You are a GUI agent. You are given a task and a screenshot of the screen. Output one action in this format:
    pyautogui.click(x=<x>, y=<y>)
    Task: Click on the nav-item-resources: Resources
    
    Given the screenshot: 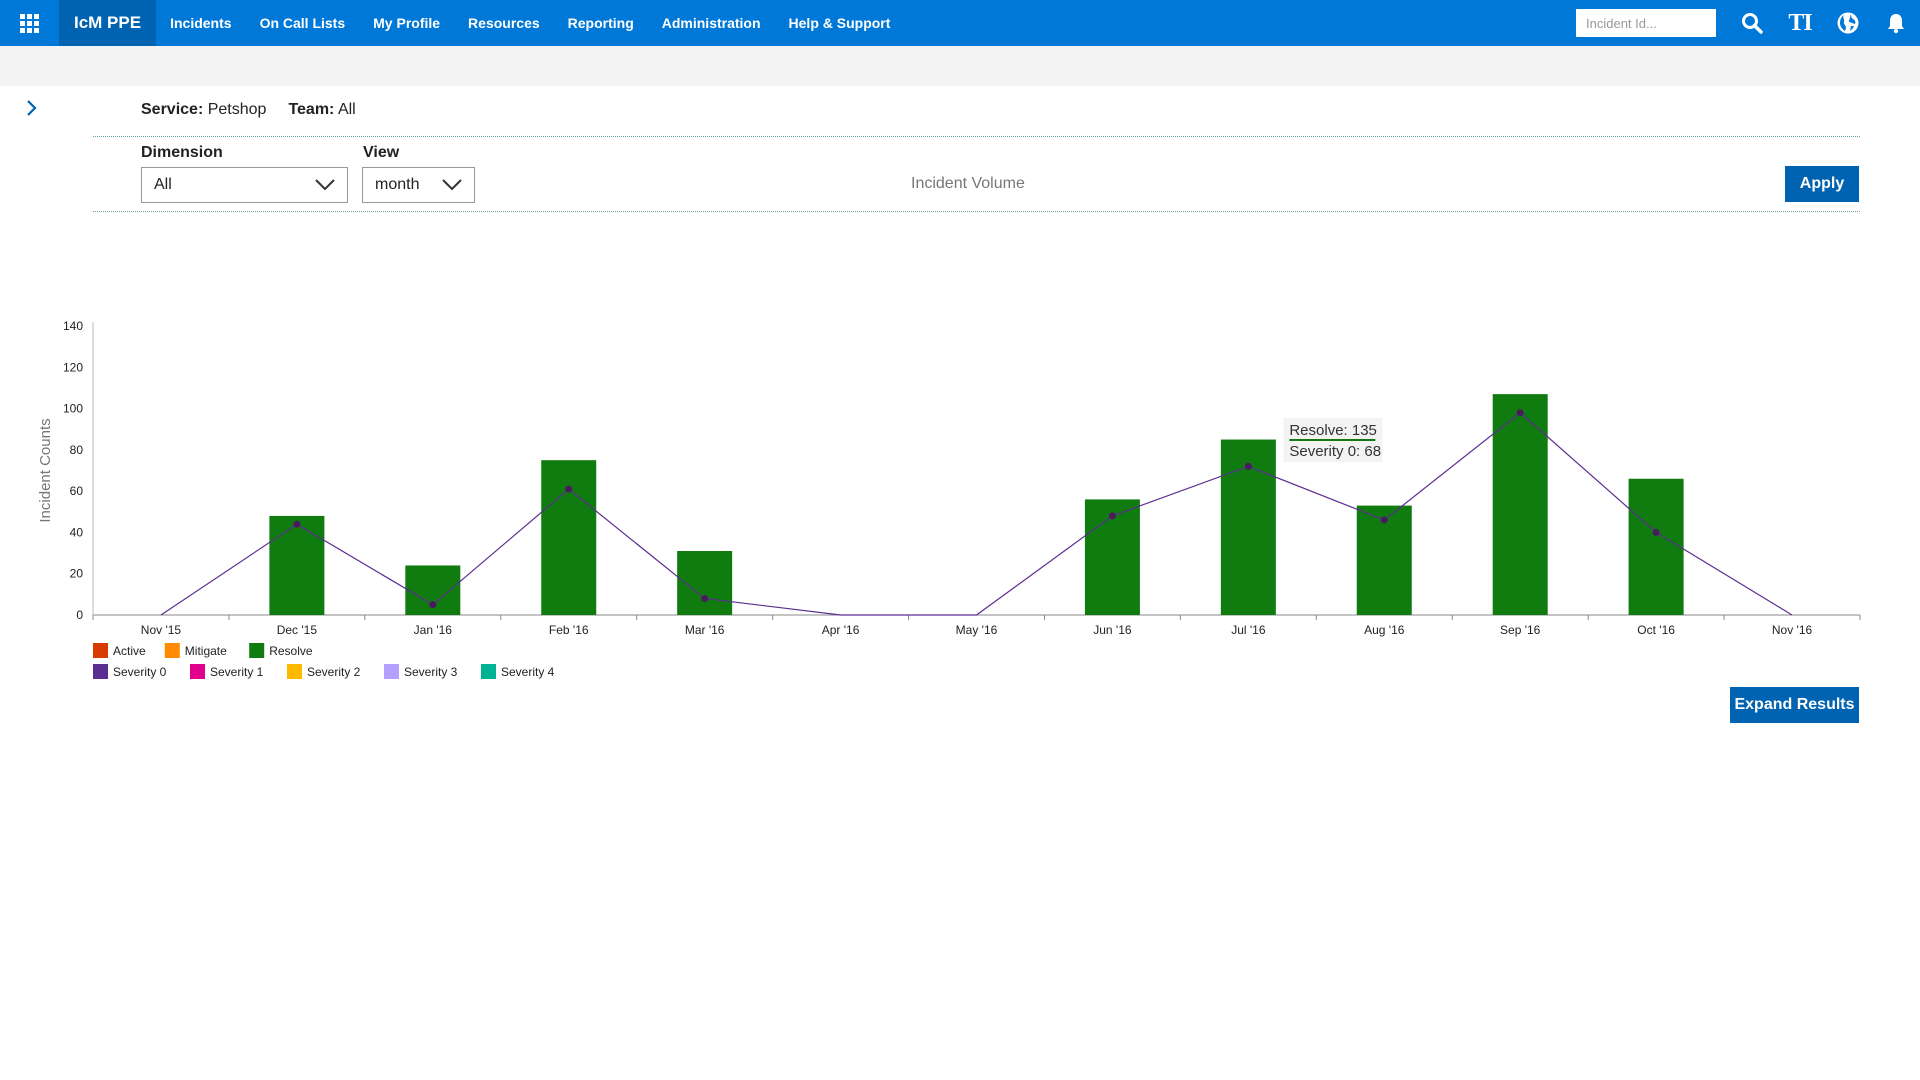 What is the action you would take?
    pyautogui.click(x=504, y=23)
    